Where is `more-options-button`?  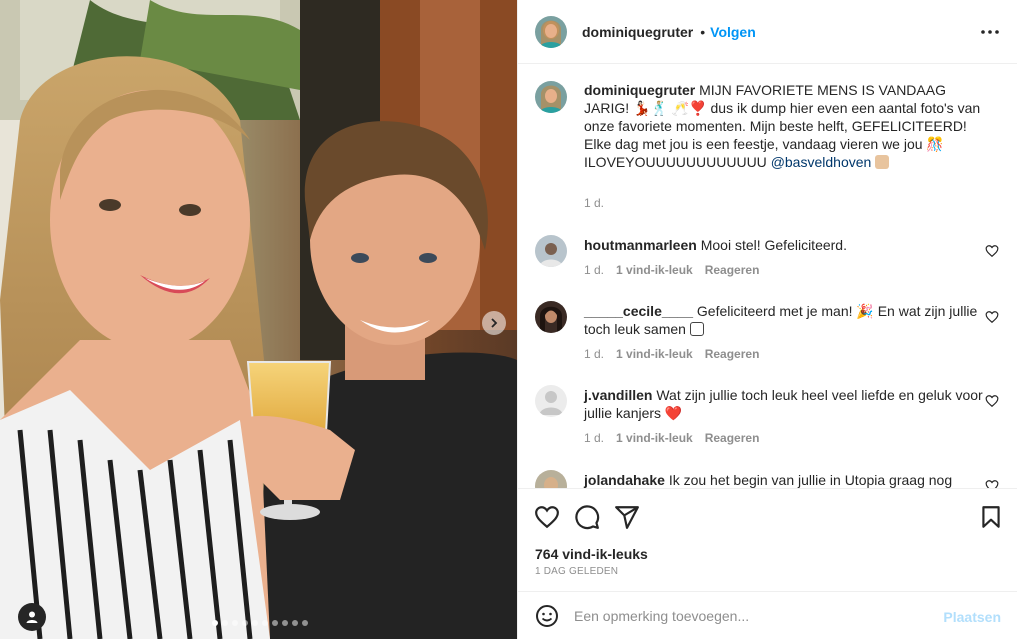
more-options-button is located at coordinates (990, 32).